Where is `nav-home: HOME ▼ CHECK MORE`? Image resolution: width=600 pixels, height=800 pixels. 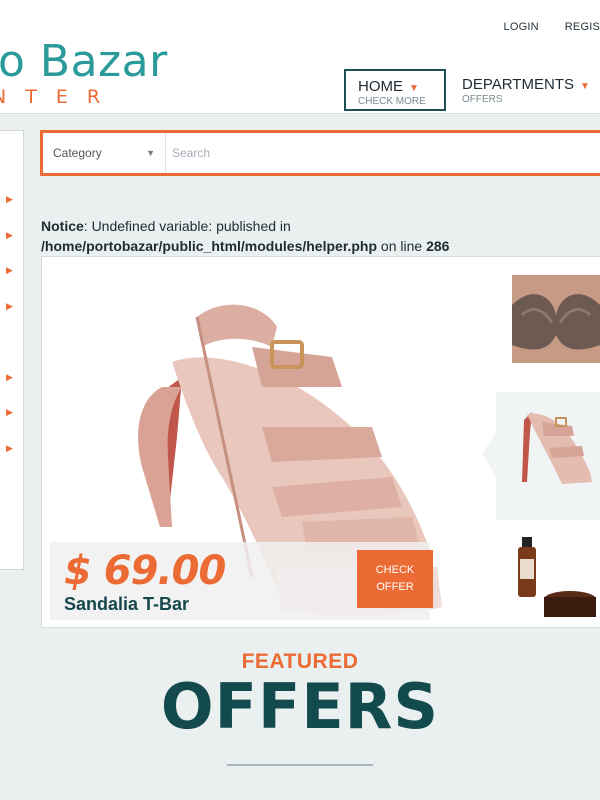 nav-home: HOME ▼ CHECK MORE is located at coordinates (395, 90).